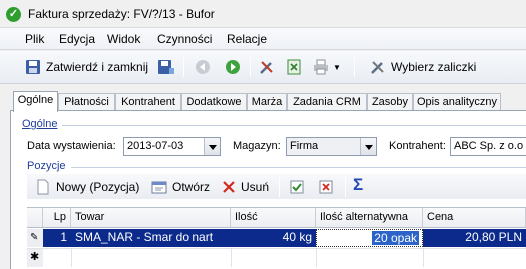 The height and width of the screenshot is (269, 526). Describe the element at coordinates (474, 218) in the screenshot. I see `column-header-cena: Cena` at that location.